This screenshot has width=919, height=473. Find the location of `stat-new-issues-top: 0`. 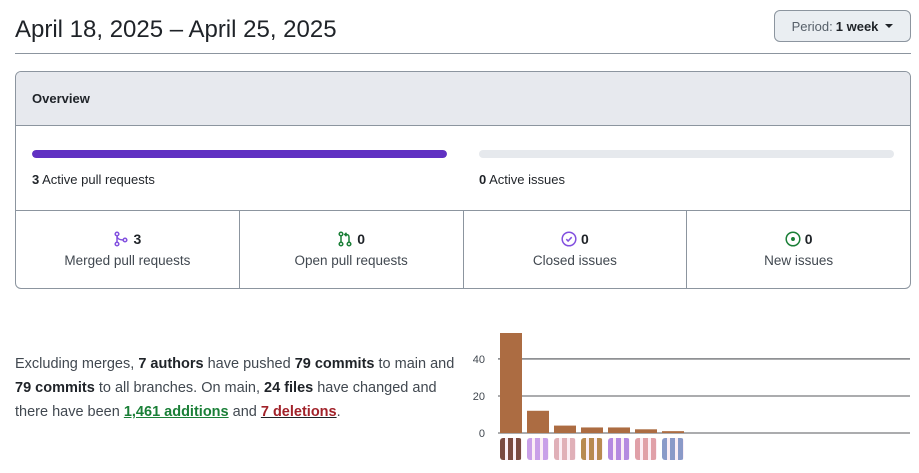

stat-new-issues-top: 0 is located at coordinates (799, 239).